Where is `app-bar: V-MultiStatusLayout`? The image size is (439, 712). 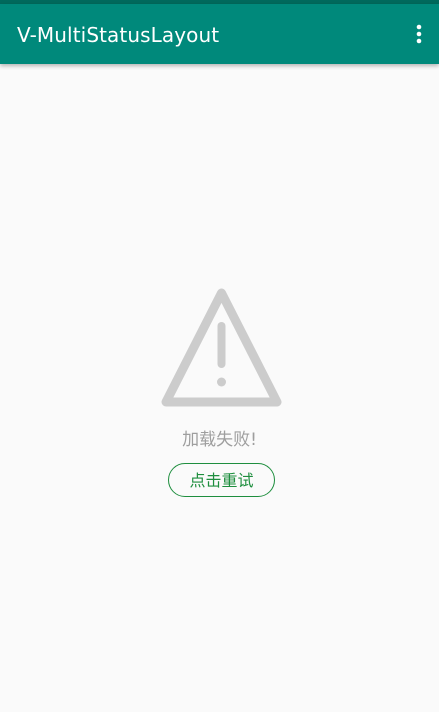 app-bar: V-MultiStatusLayout is located at coordinates (219, 34).